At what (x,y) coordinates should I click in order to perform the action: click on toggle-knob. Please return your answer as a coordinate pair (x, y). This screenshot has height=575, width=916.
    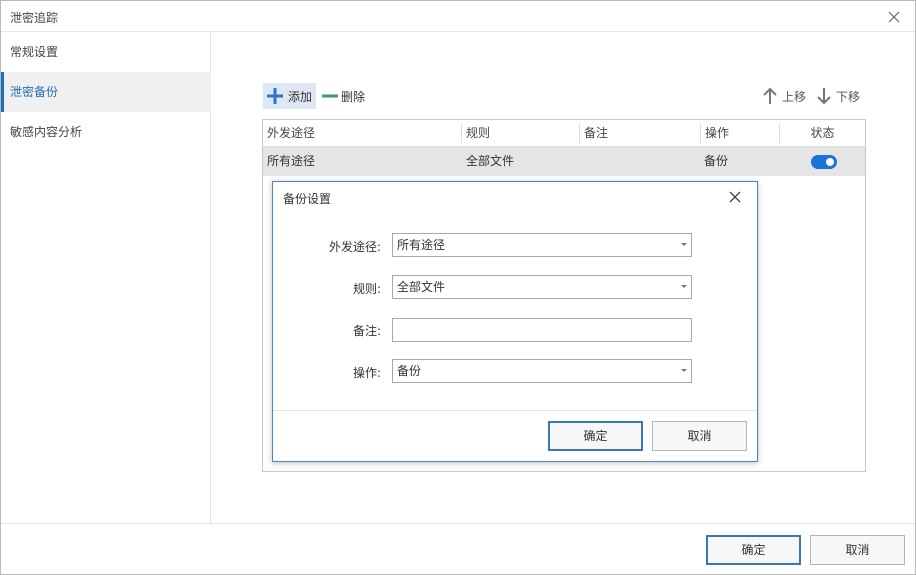
    Looking at the image, I should click on (830, 162).